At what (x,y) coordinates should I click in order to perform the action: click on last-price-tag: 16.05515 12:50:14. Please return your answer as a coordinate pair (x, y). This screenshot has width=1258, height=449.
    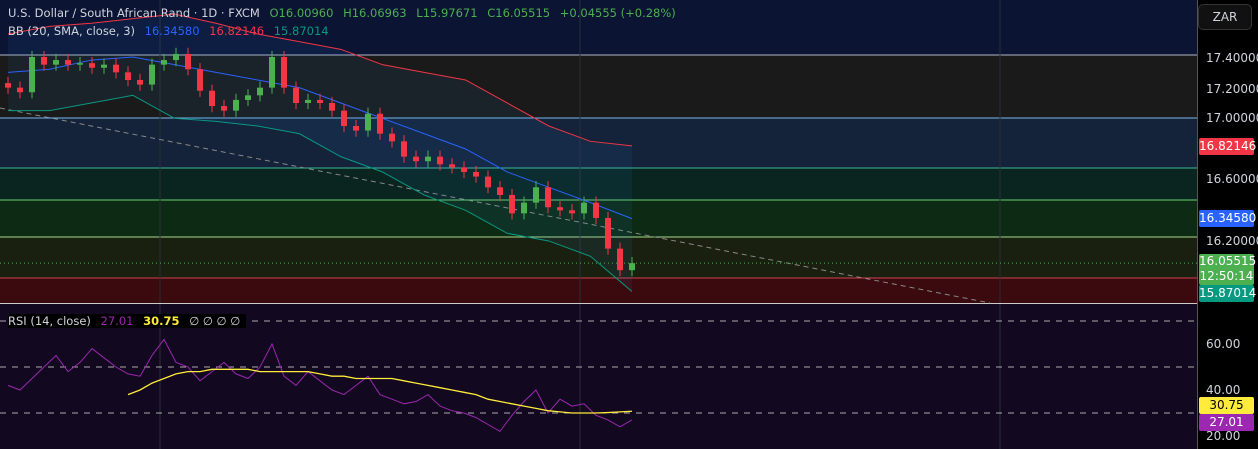
    Looking at the image, I should click on (1228, 269).